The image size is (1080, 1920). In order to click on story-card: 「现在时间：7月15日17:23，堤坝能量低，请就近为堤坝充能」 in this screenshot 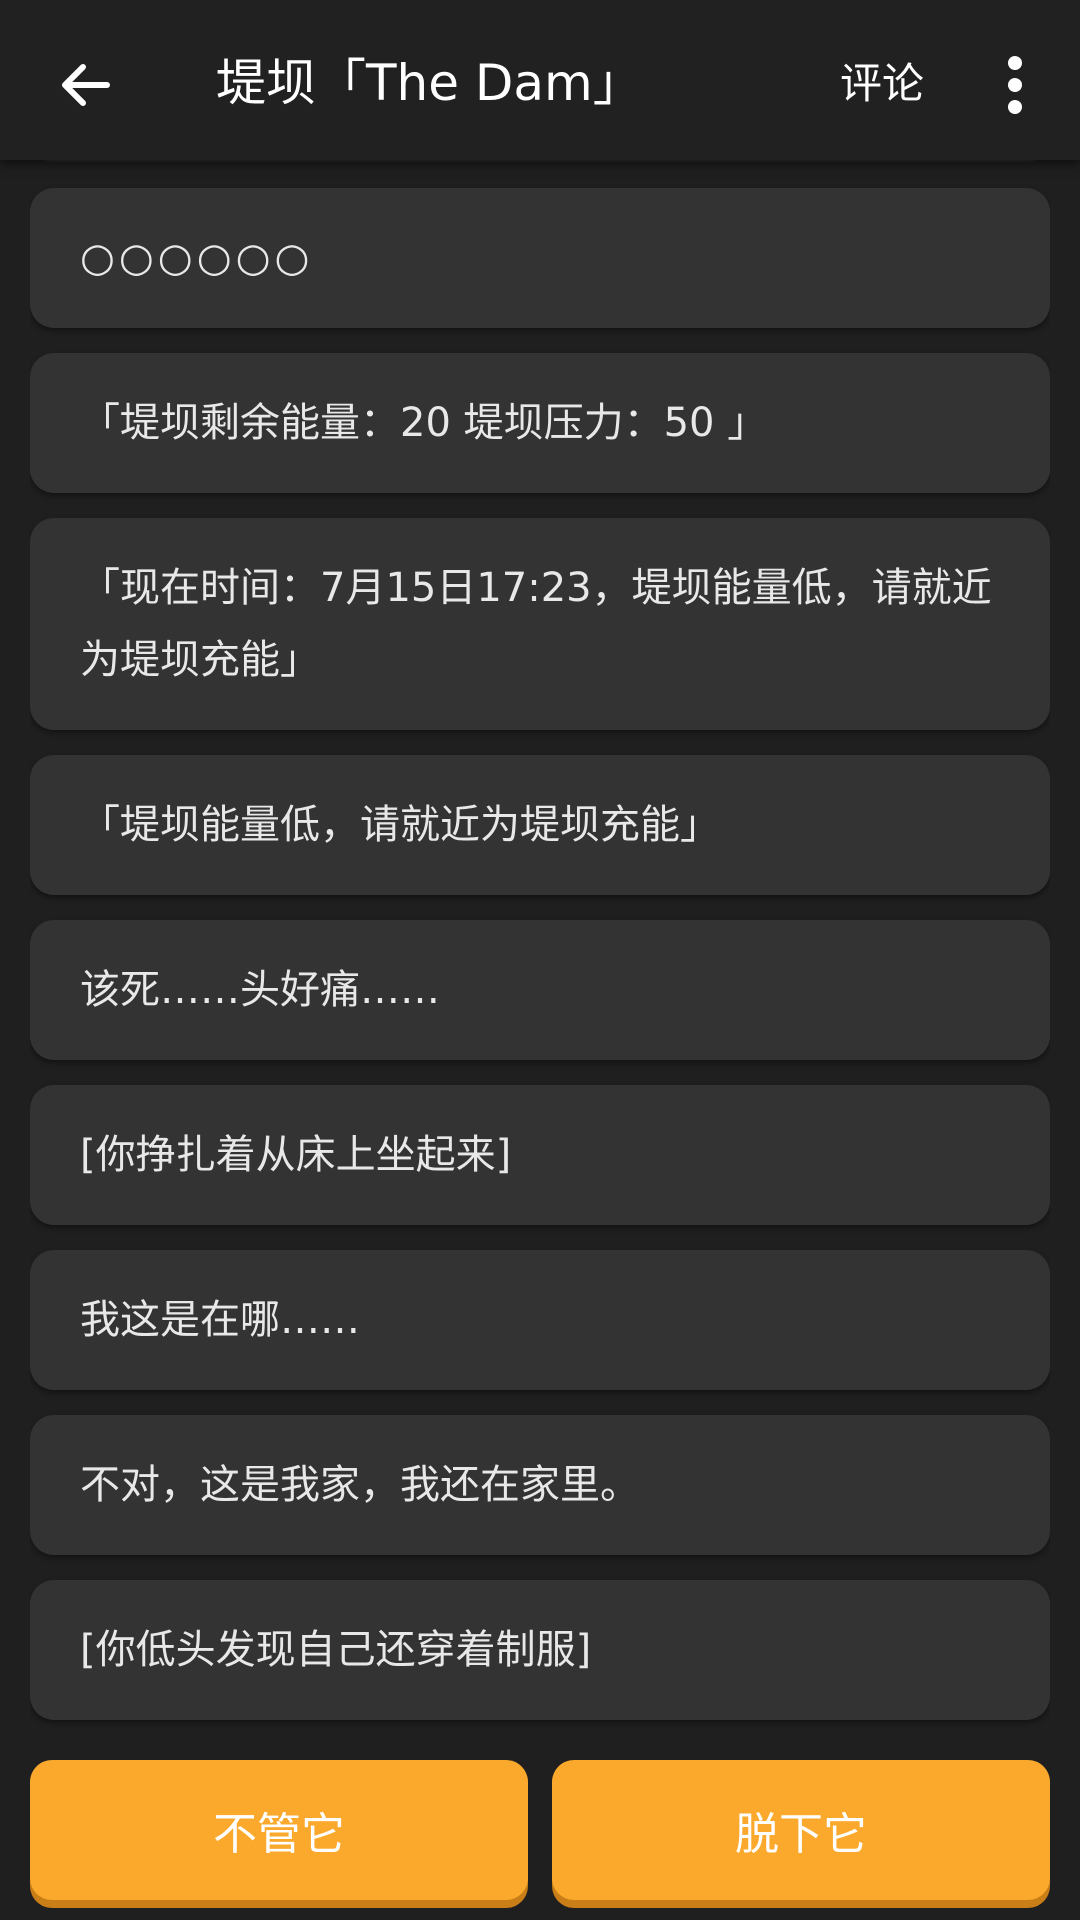, I will do `click(540, 624)`.